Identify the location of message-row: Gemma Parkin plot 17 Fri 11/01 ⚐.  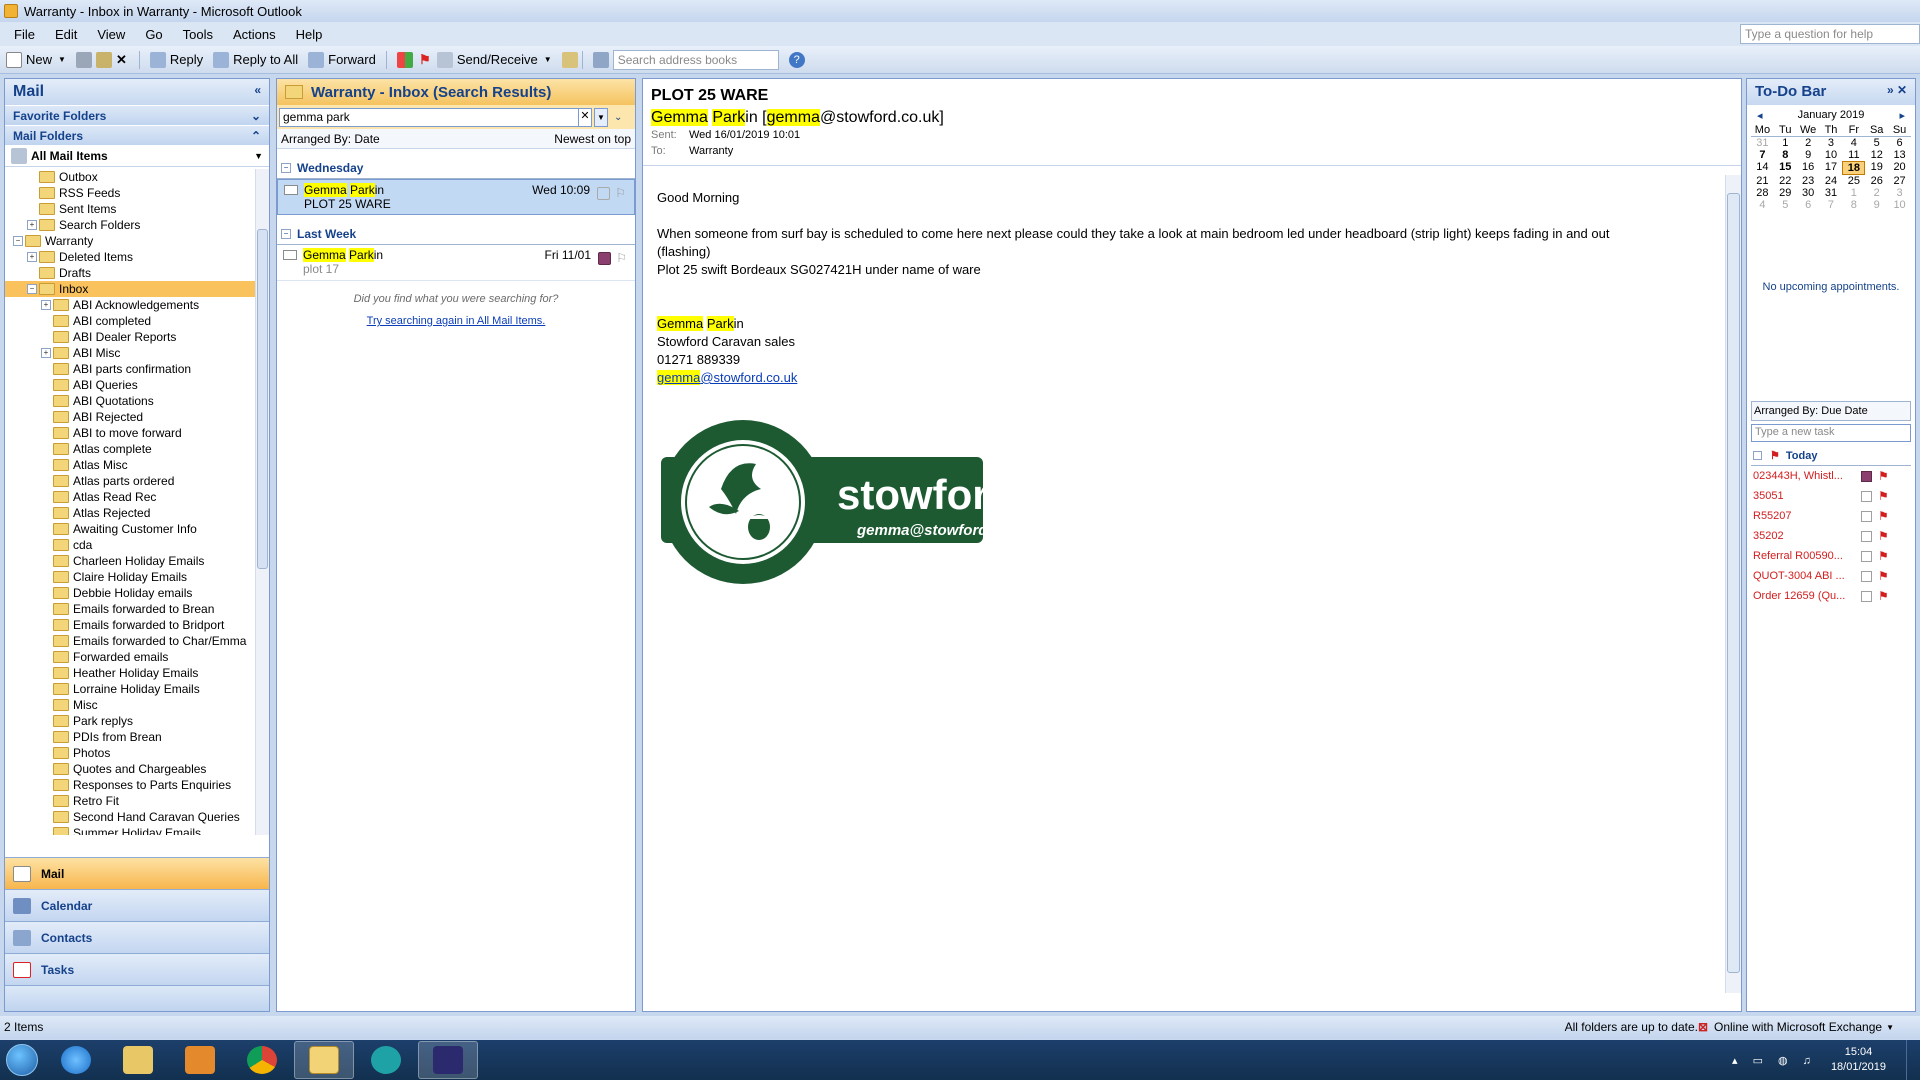
(456, 263).